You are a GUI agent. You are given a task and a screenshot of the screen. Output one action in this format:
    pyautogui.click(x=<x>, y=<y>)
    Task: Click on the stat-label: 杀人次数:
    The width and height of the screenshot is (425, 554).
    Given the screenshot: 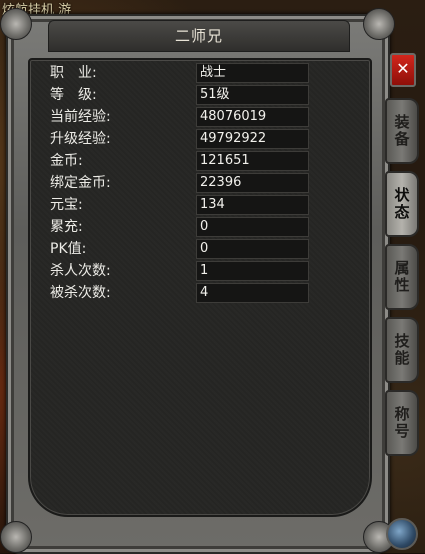 What is the action you would take?
    pyautogui.click(x=80, y=271)
    